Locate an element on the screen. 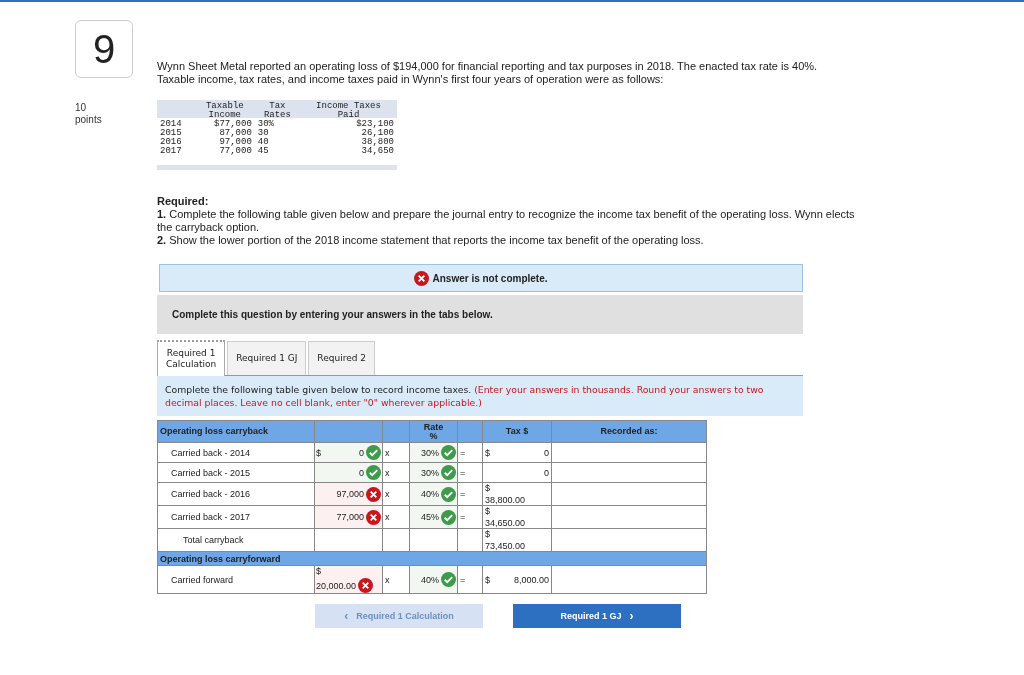  answer-value: 77,000 is located at coordinates (350, 517).